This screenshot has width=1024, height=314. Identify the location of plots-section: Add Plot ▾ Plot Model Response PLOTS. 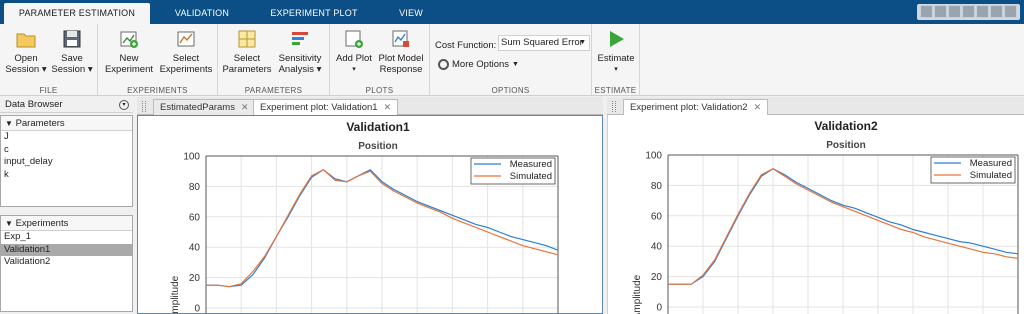
(380, 60).